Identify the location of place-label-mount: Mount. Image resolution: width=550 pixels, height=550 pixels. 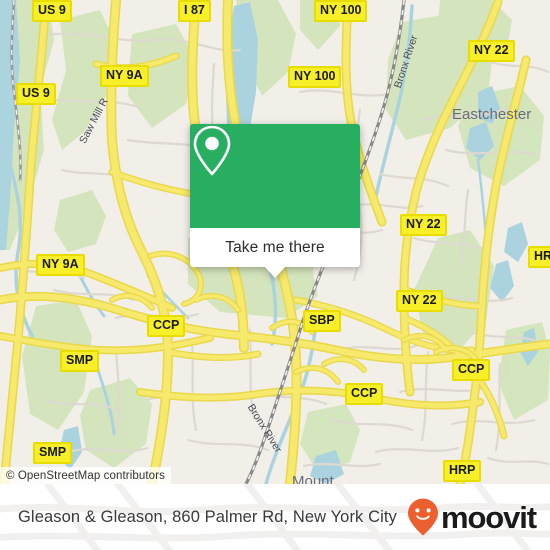
(313, 478).